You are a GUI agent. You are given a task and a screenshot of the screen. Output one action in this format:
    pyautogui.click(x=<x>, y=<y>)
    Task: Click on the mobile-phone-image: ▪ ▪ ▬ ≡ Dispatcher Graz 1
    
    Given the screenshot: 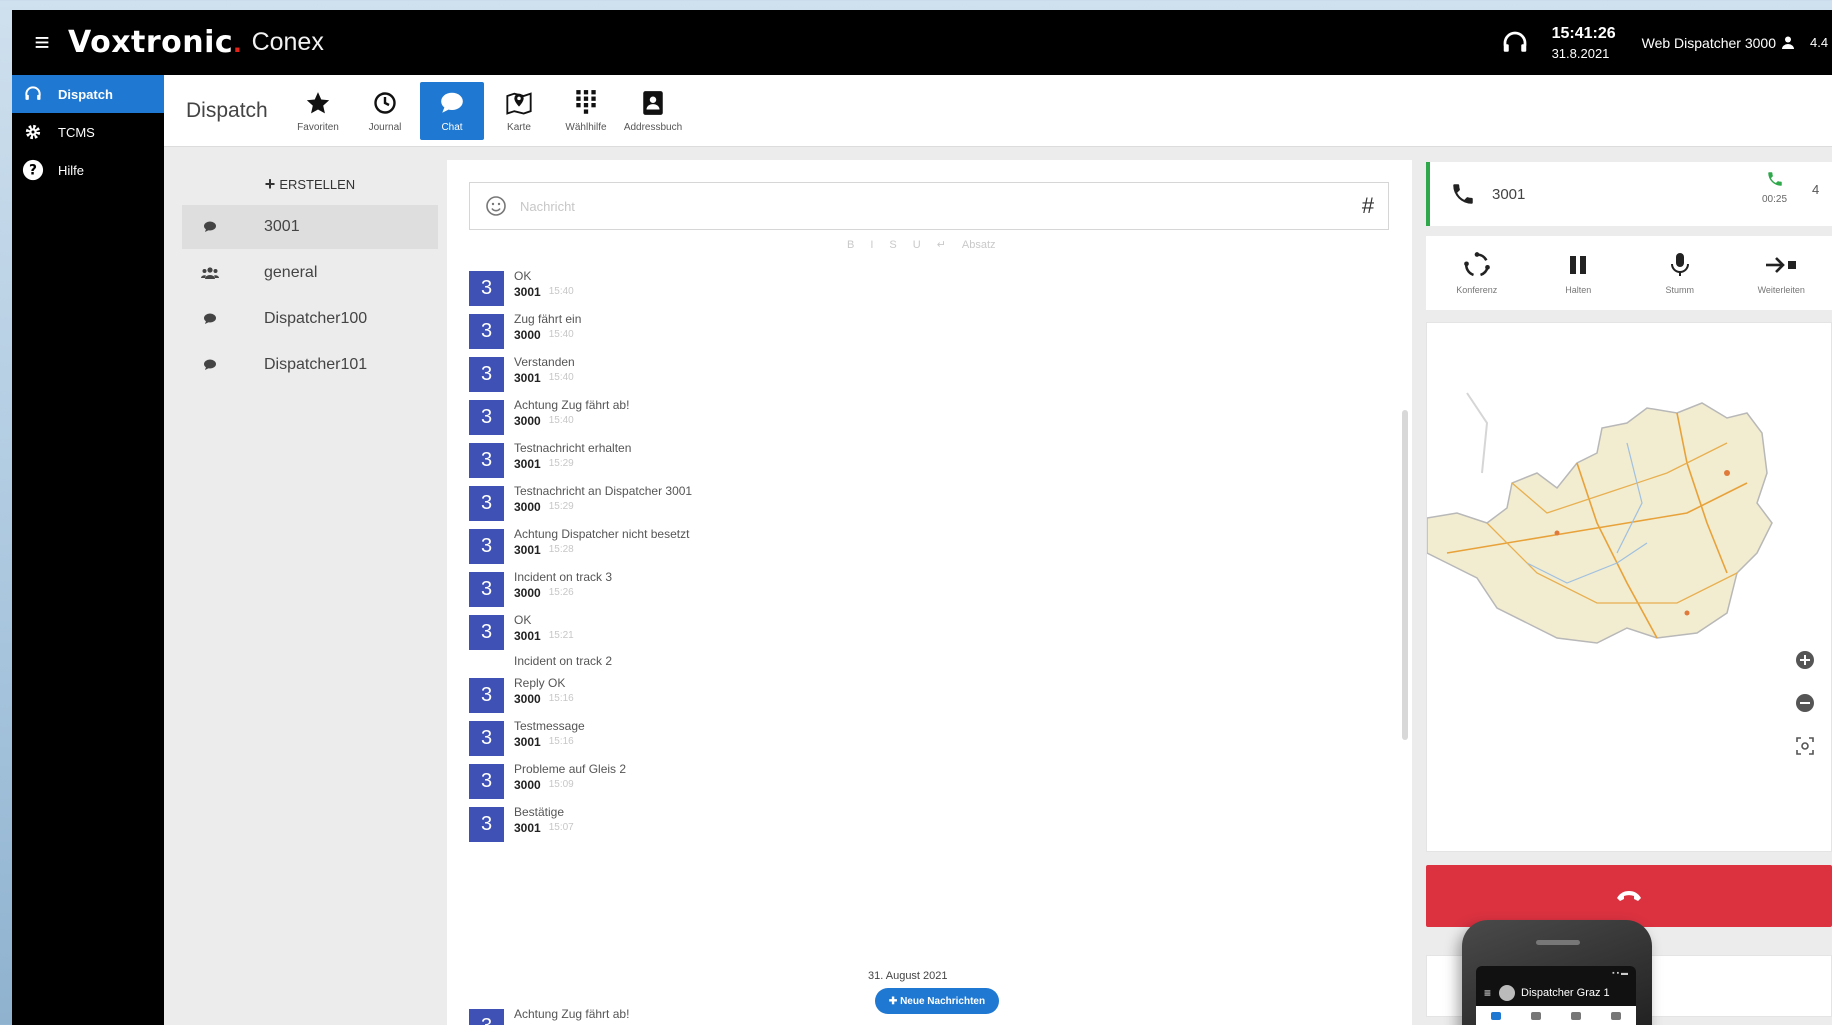 What is the action you would take?
    pyautogui.click(x=1557, y=972)
    